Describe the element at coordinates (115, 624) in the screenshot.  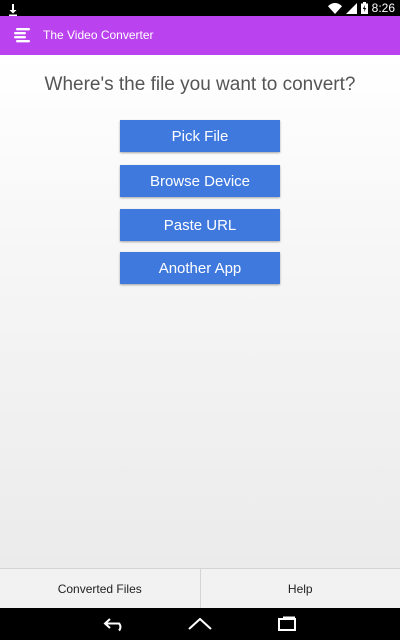
I see `back-icon` at that location.